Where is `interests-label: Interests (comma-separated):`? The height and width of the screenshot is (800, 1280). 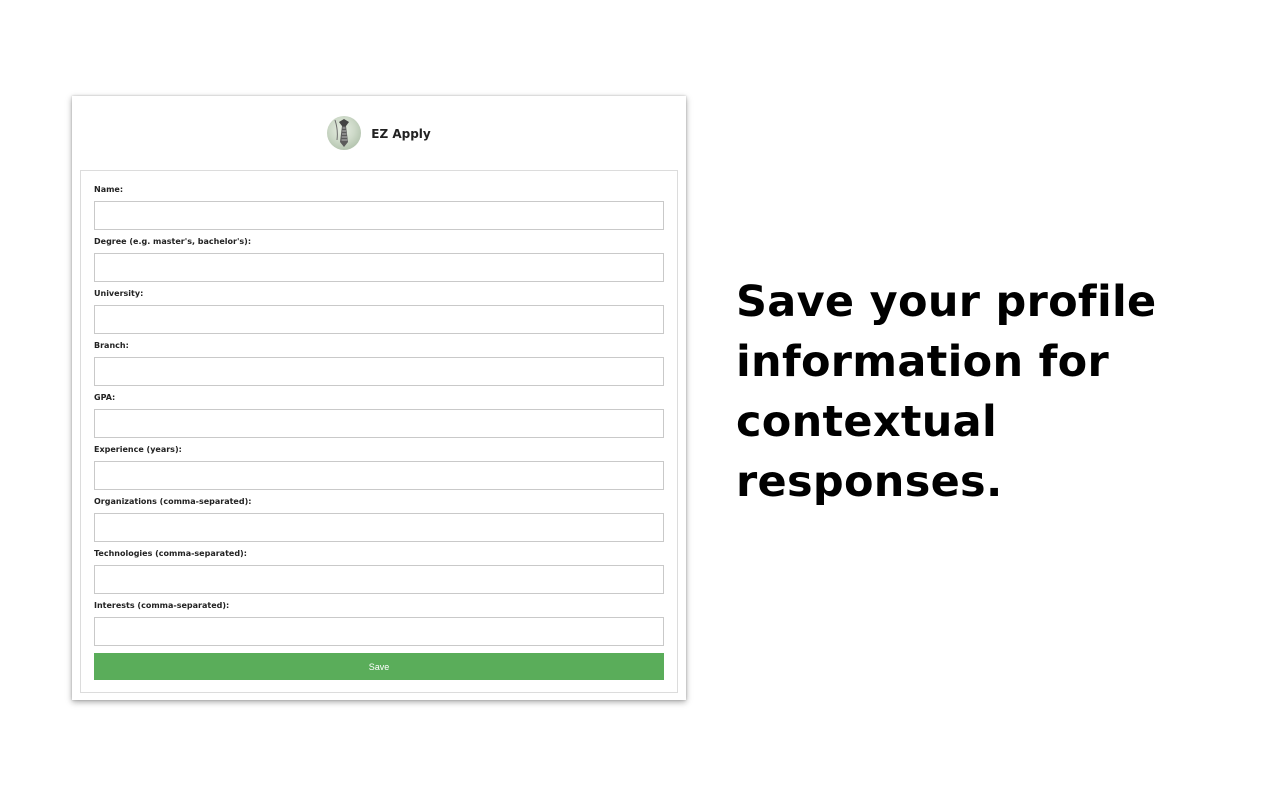
interests-label: Interests (comma-separated): is located at coordinates (162, 605).